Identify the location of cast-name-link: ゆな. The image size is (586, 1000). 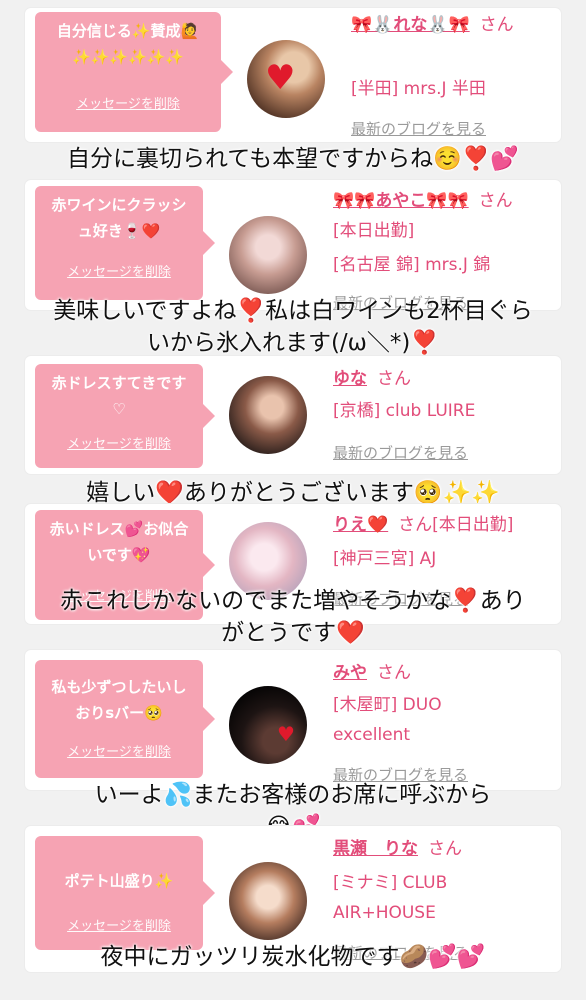
(350, 379).